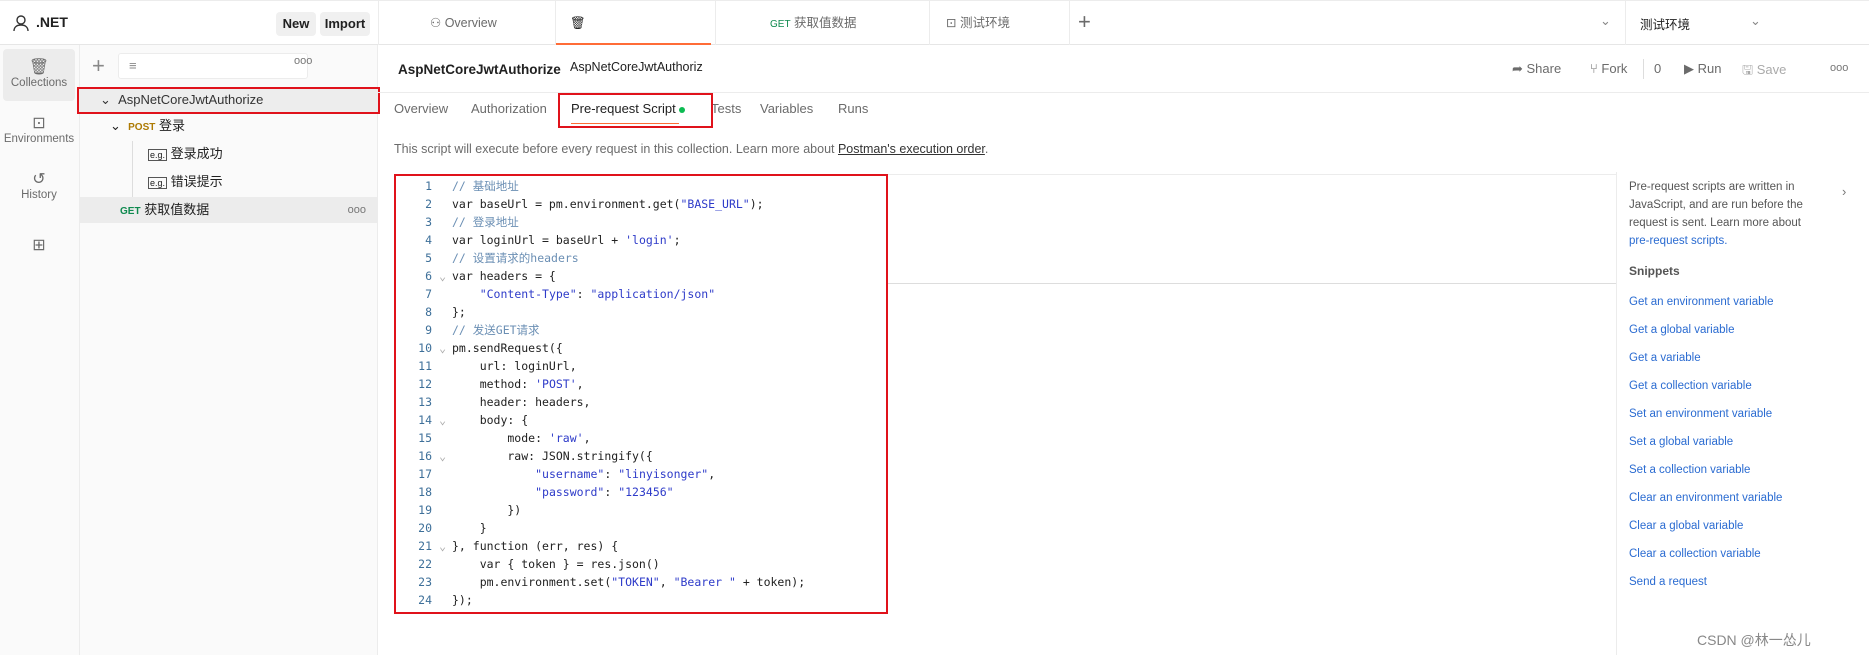  What do you see at coordinates (1681, 442) in the screenshot?
I see `snippet-link: Set a global variable` at bounding box center [1681, 442].